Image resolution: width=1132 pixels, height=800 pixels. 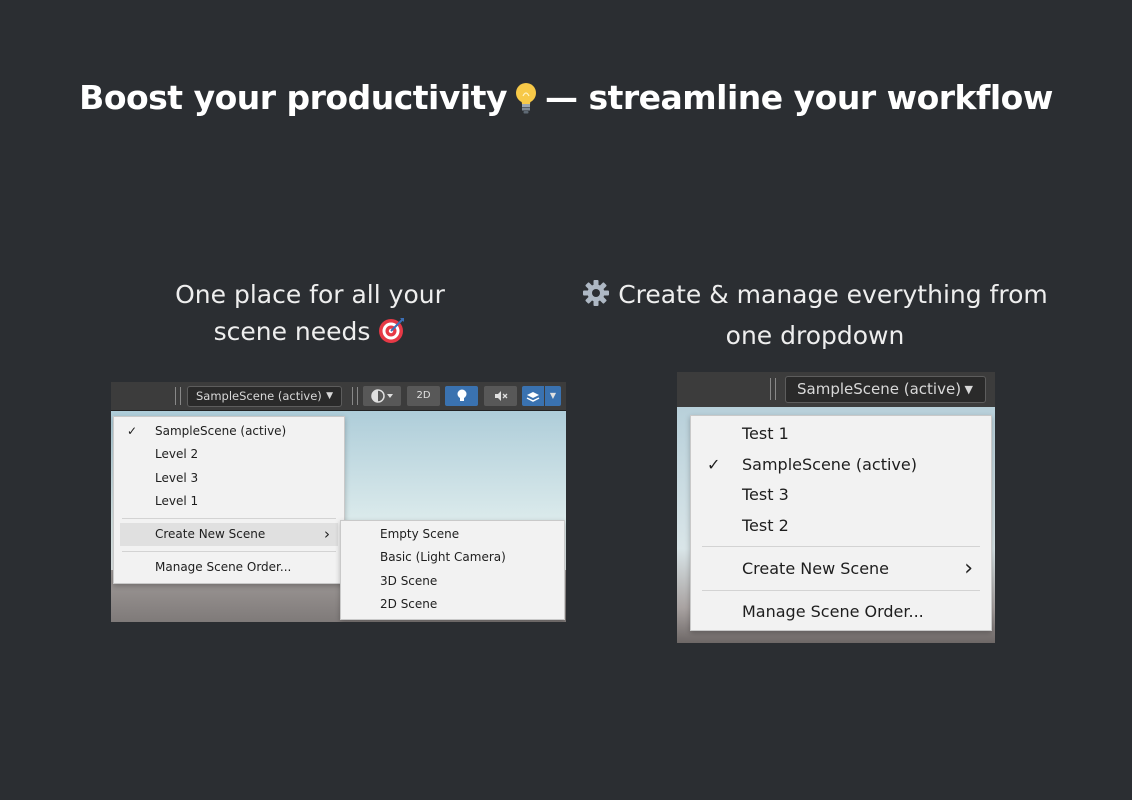 What do you see at coordinates (501, 400) in the screenshot?
I see `audio-mute-icon` at bounding box center [501, 400].